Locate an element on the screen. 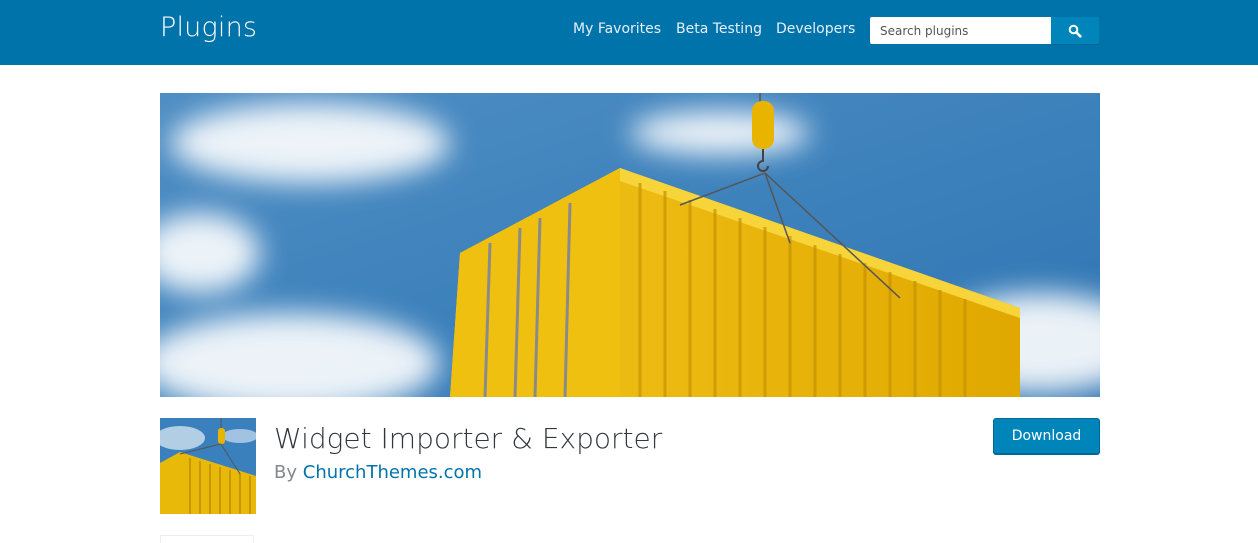 Image resolution: width=1258 pixels, height=543 pixels. by-label: By is located at coordinates (286, 472).